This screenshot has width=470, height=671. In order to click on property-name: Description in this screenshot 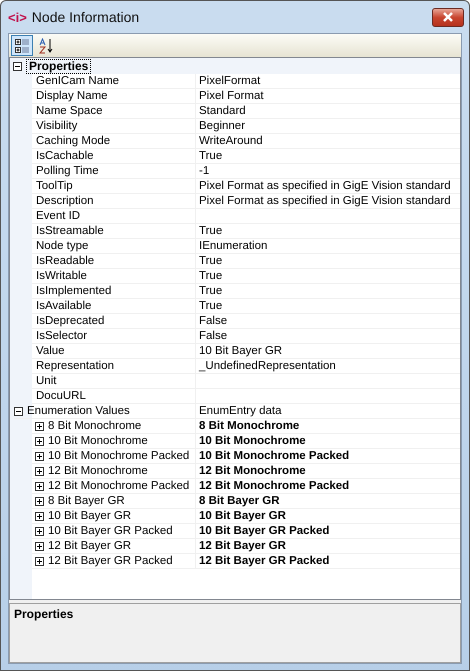, I will do `click(65, 201)`.